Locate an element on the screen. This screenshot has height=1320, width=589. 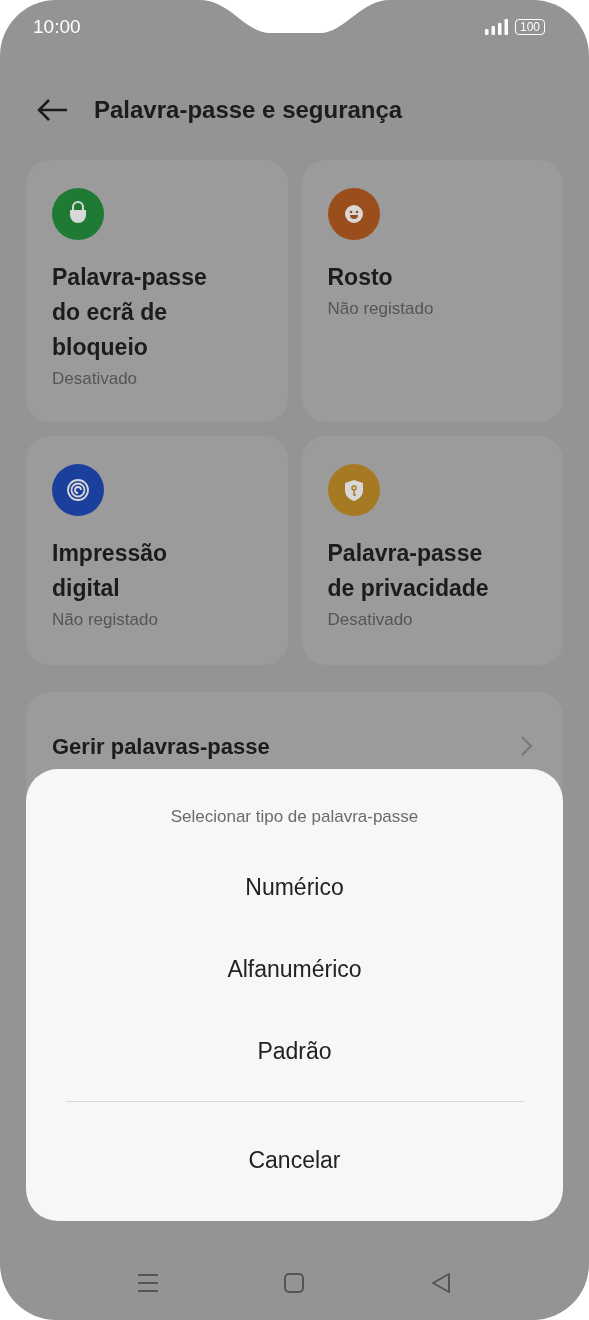
security-card: Palavra-passe do ecrã de bloqueio Desativado is located at coordinates (157, 291).